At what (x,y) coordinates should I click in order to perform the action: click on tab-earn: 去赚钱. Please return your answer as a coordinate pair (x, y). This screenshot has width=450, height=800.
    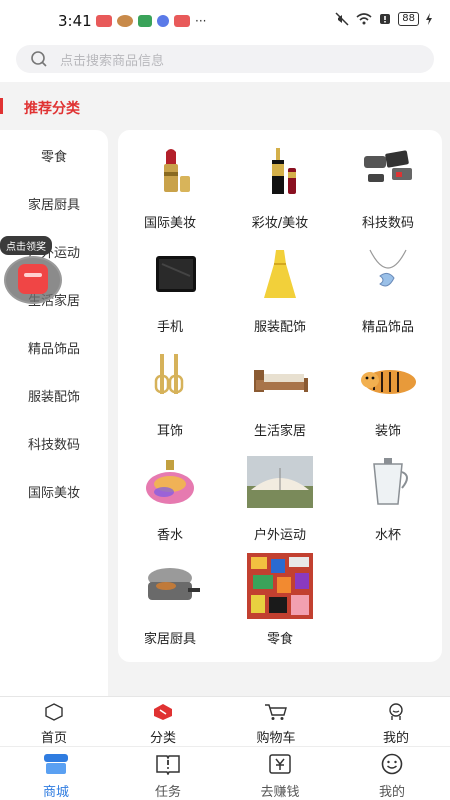
    Looking at the image, I should click on (280, 776).